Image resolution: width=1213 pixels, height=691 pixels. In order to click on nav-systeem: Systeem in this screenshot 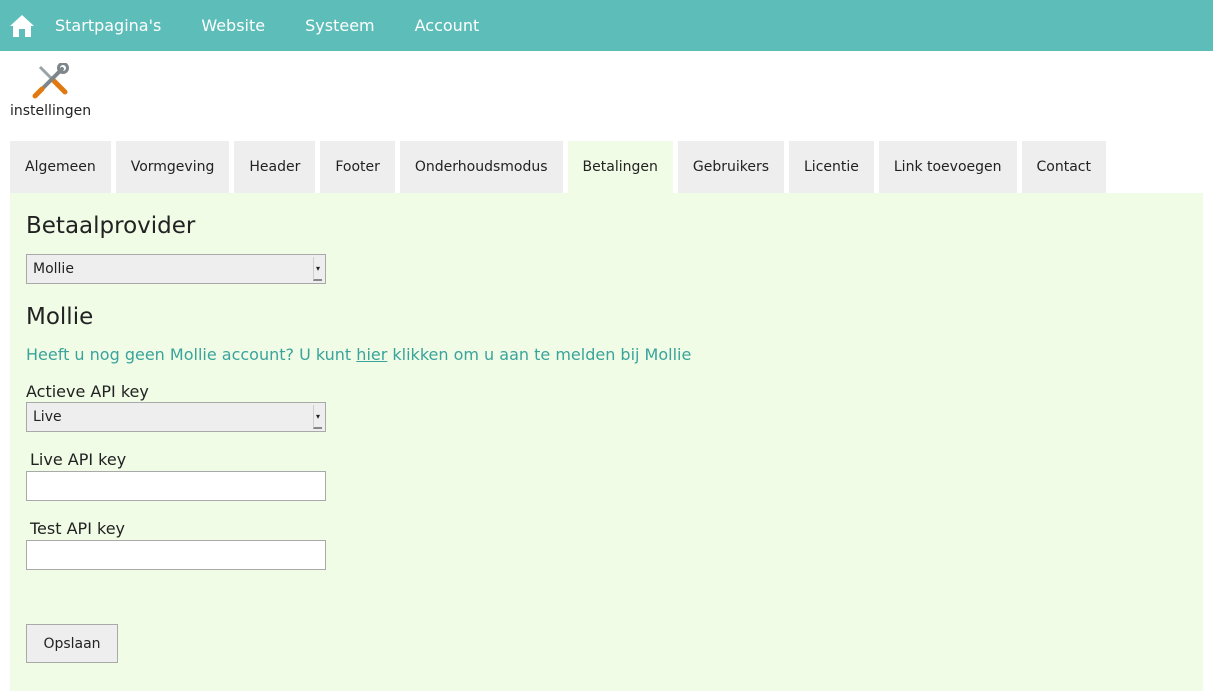, I will do `click(340, 25)`.